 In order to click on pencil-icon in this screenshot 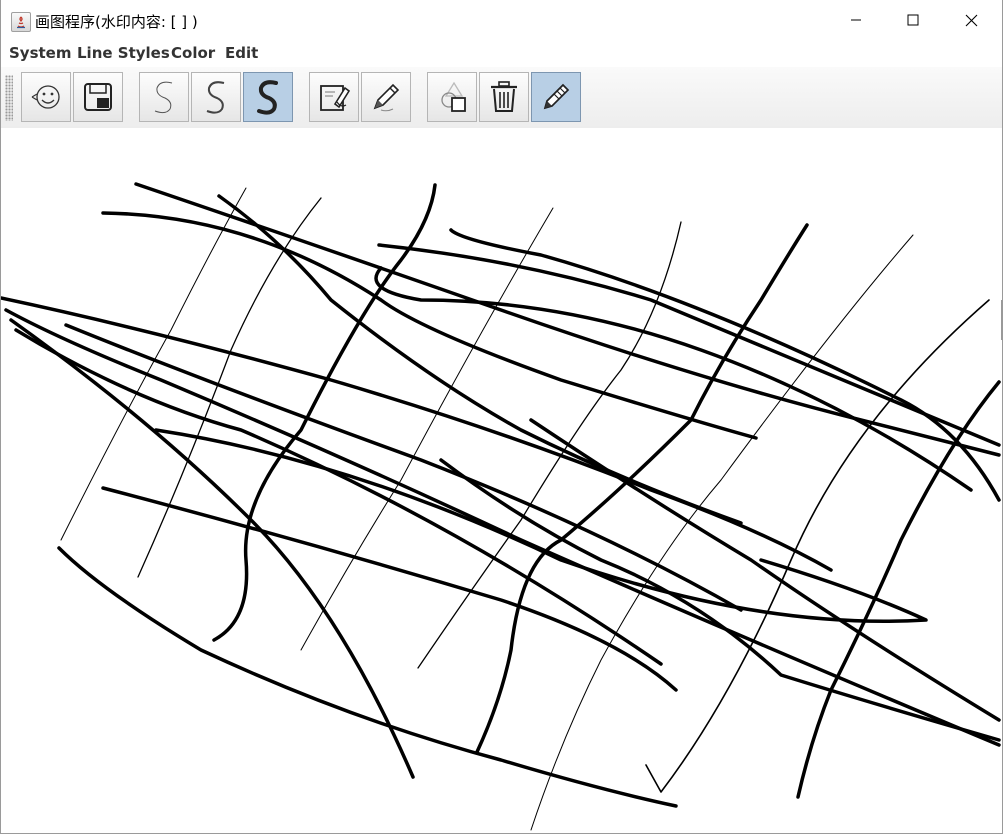, I will do `click(386, 97)`.